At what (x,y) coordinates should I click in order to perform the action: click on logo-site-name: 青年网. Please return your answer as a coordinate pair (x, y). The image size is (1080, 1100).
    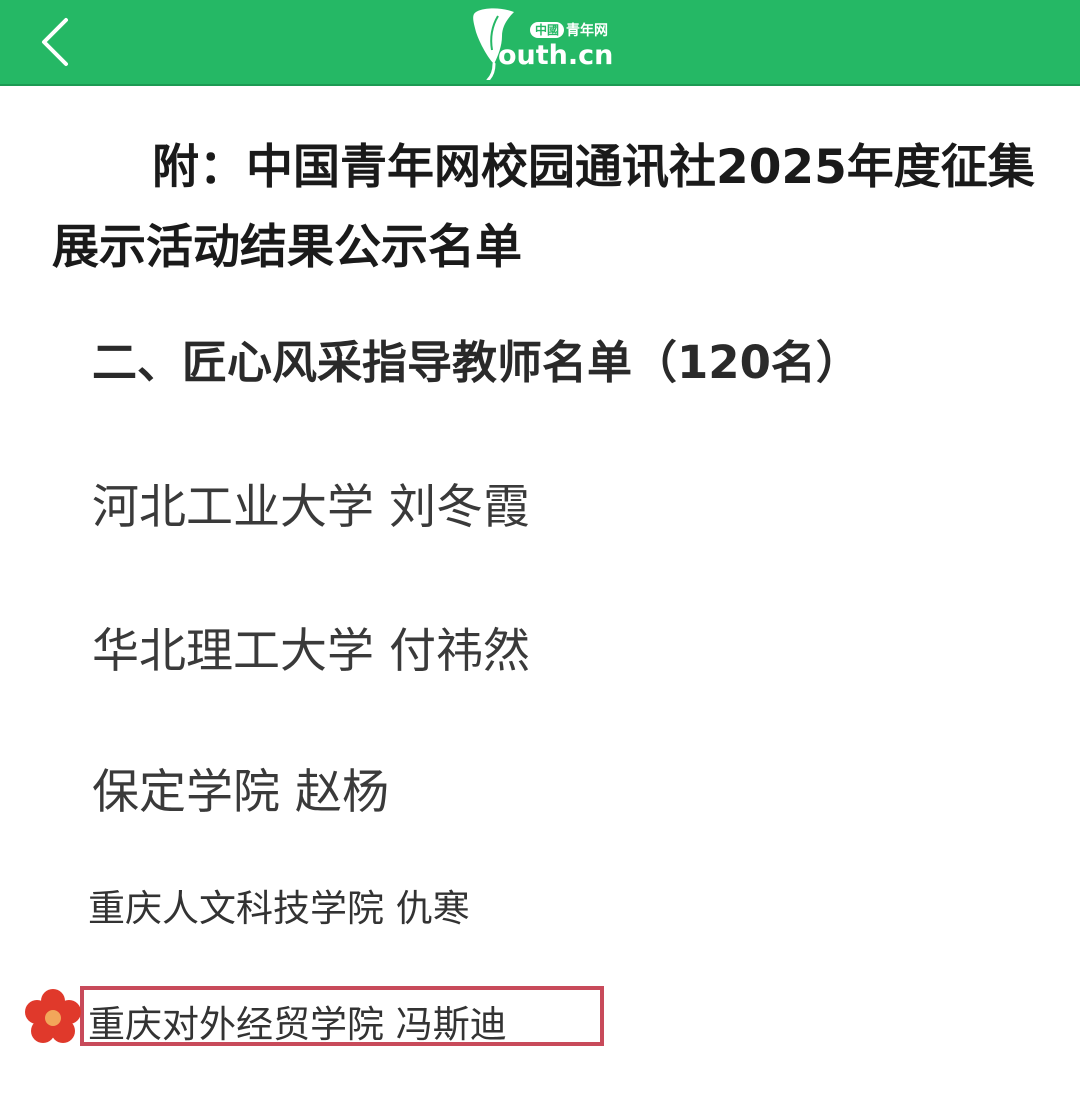
    Looking at the image, I should click on (587, 31).